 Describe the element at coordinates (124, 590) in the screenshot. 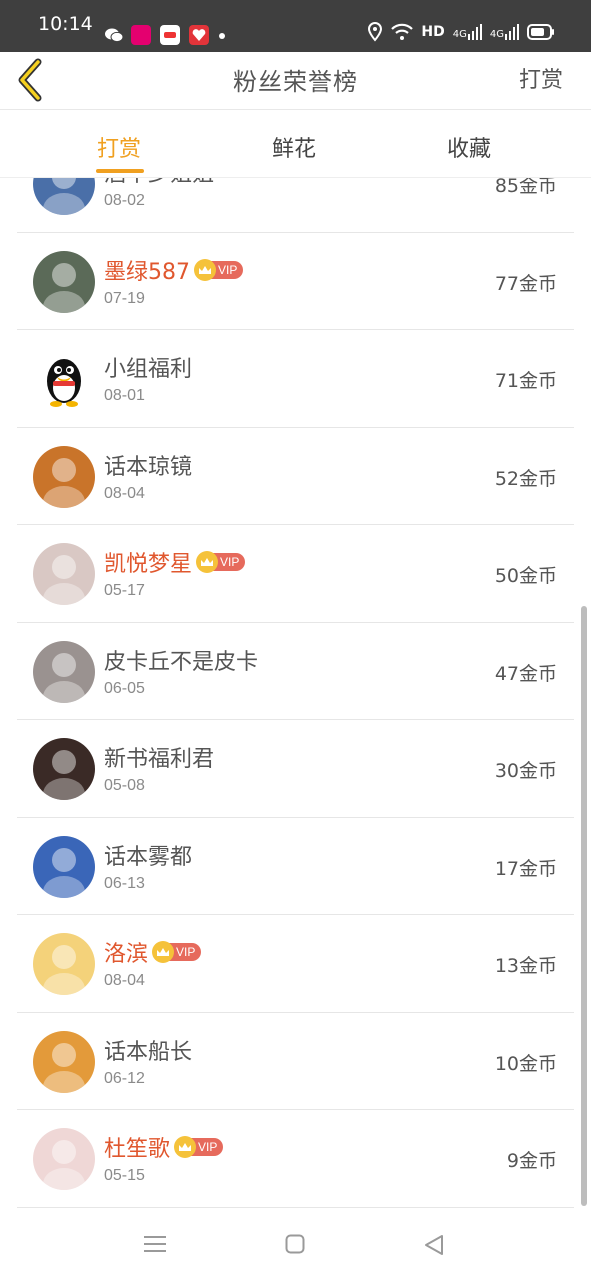

I see `reward-date: 05-17` at that location.